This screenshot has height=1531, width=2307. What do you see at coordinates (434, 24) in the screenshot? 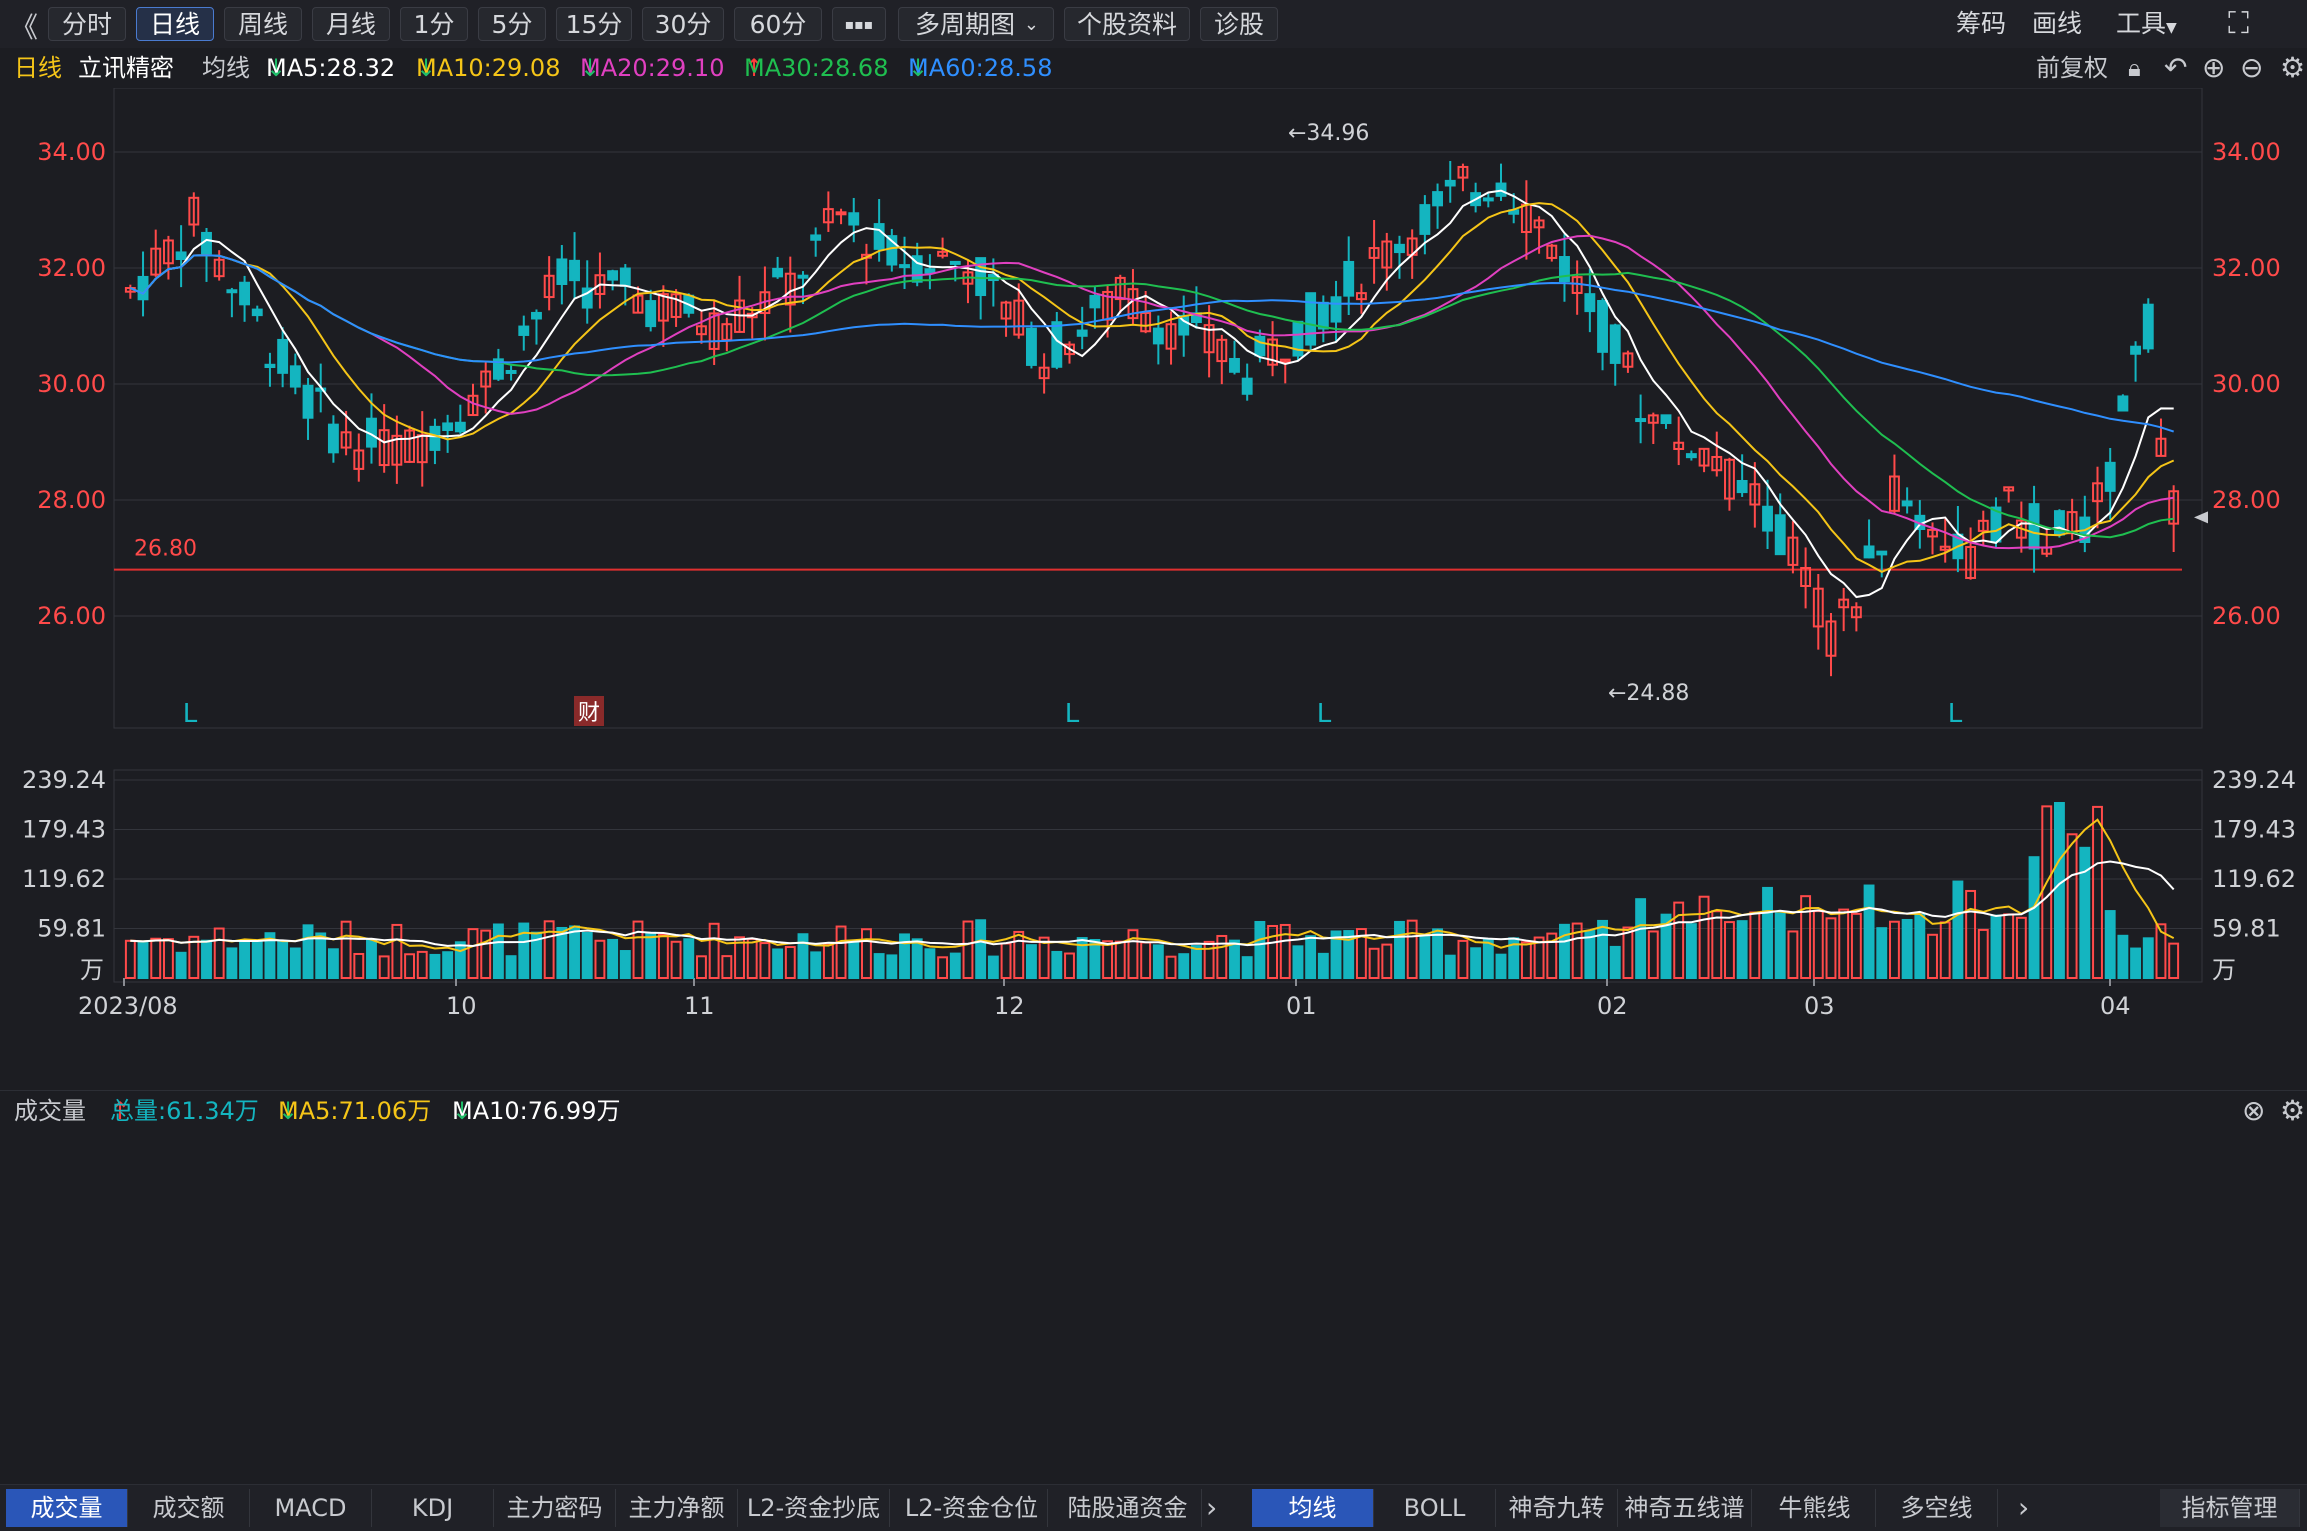
I see `period-button-4: 1分` at bounding box center [434, 24].